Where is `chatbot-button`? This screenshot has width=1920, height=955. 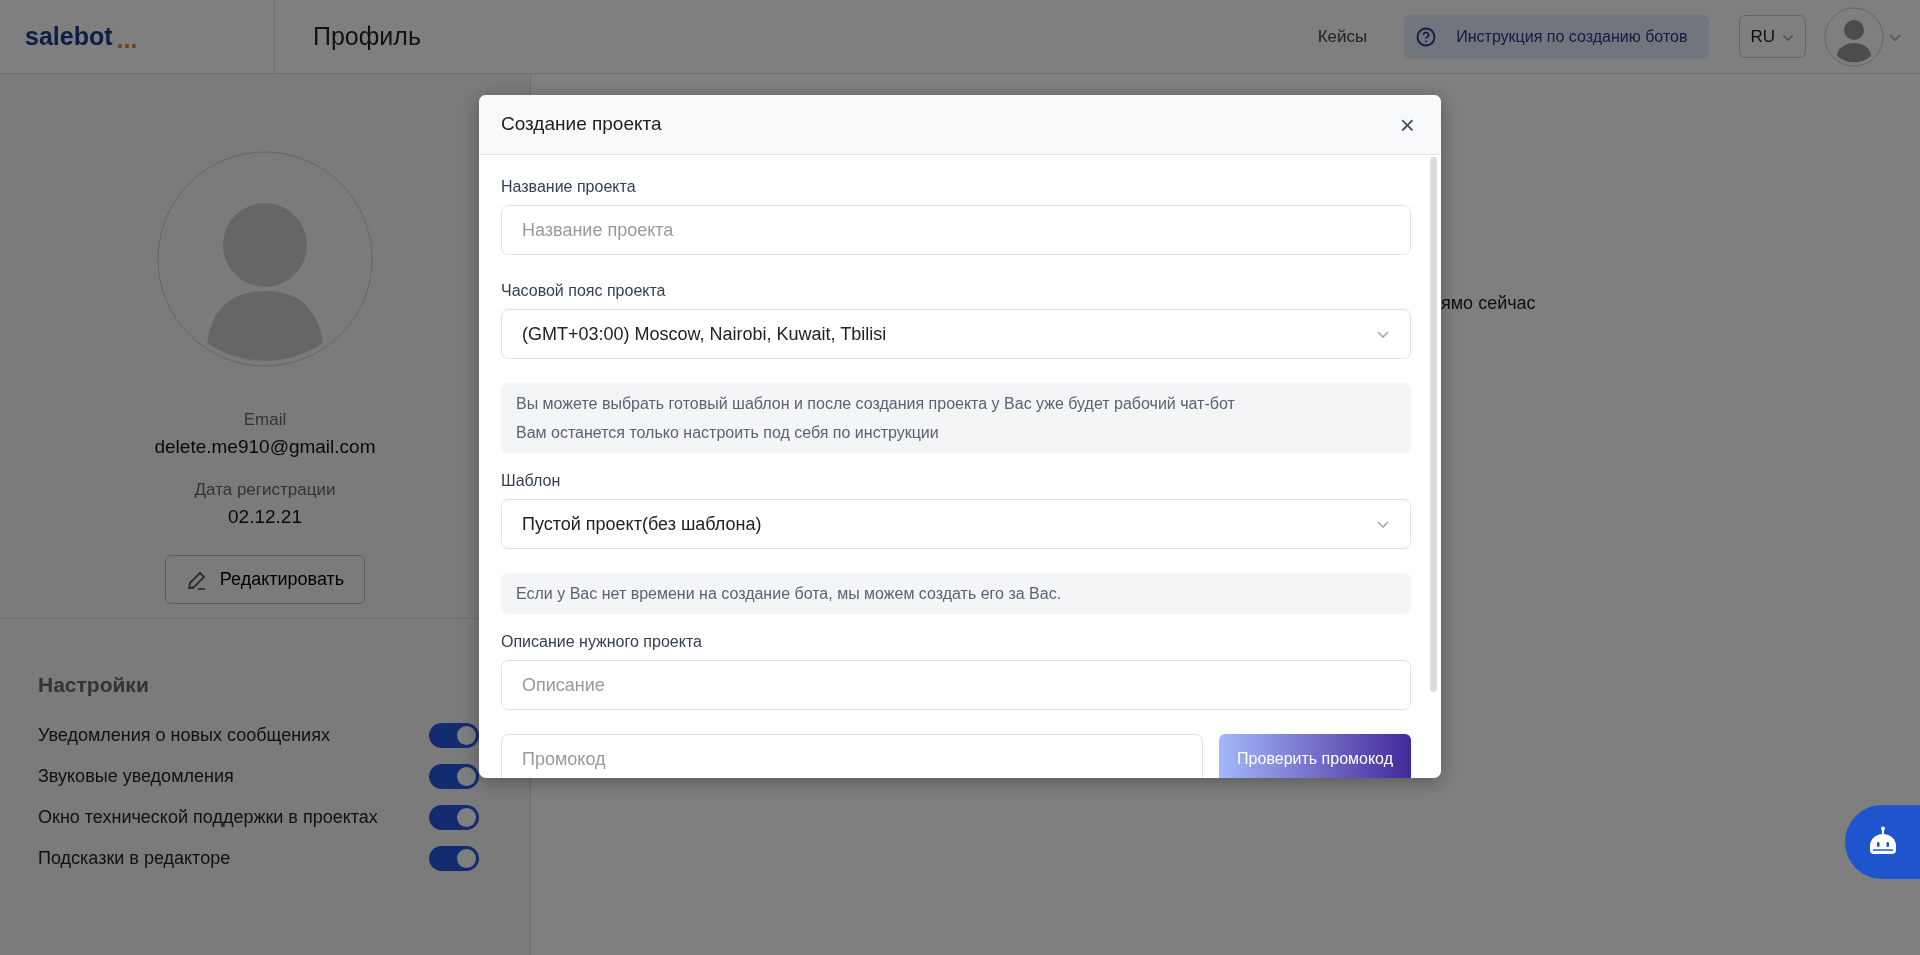 chatbot-button is located at coordinates (1882, 842).